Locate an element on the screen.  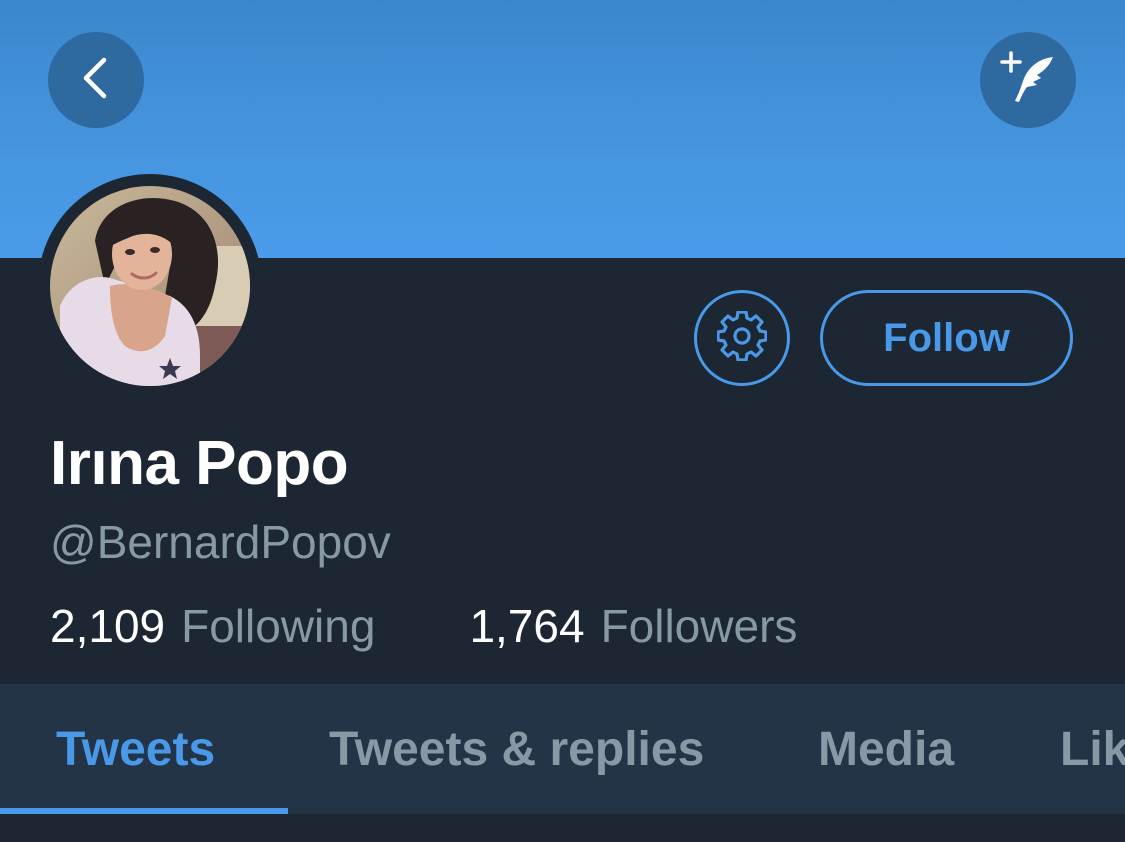
timeline-area is located at coordinates (562, 828).